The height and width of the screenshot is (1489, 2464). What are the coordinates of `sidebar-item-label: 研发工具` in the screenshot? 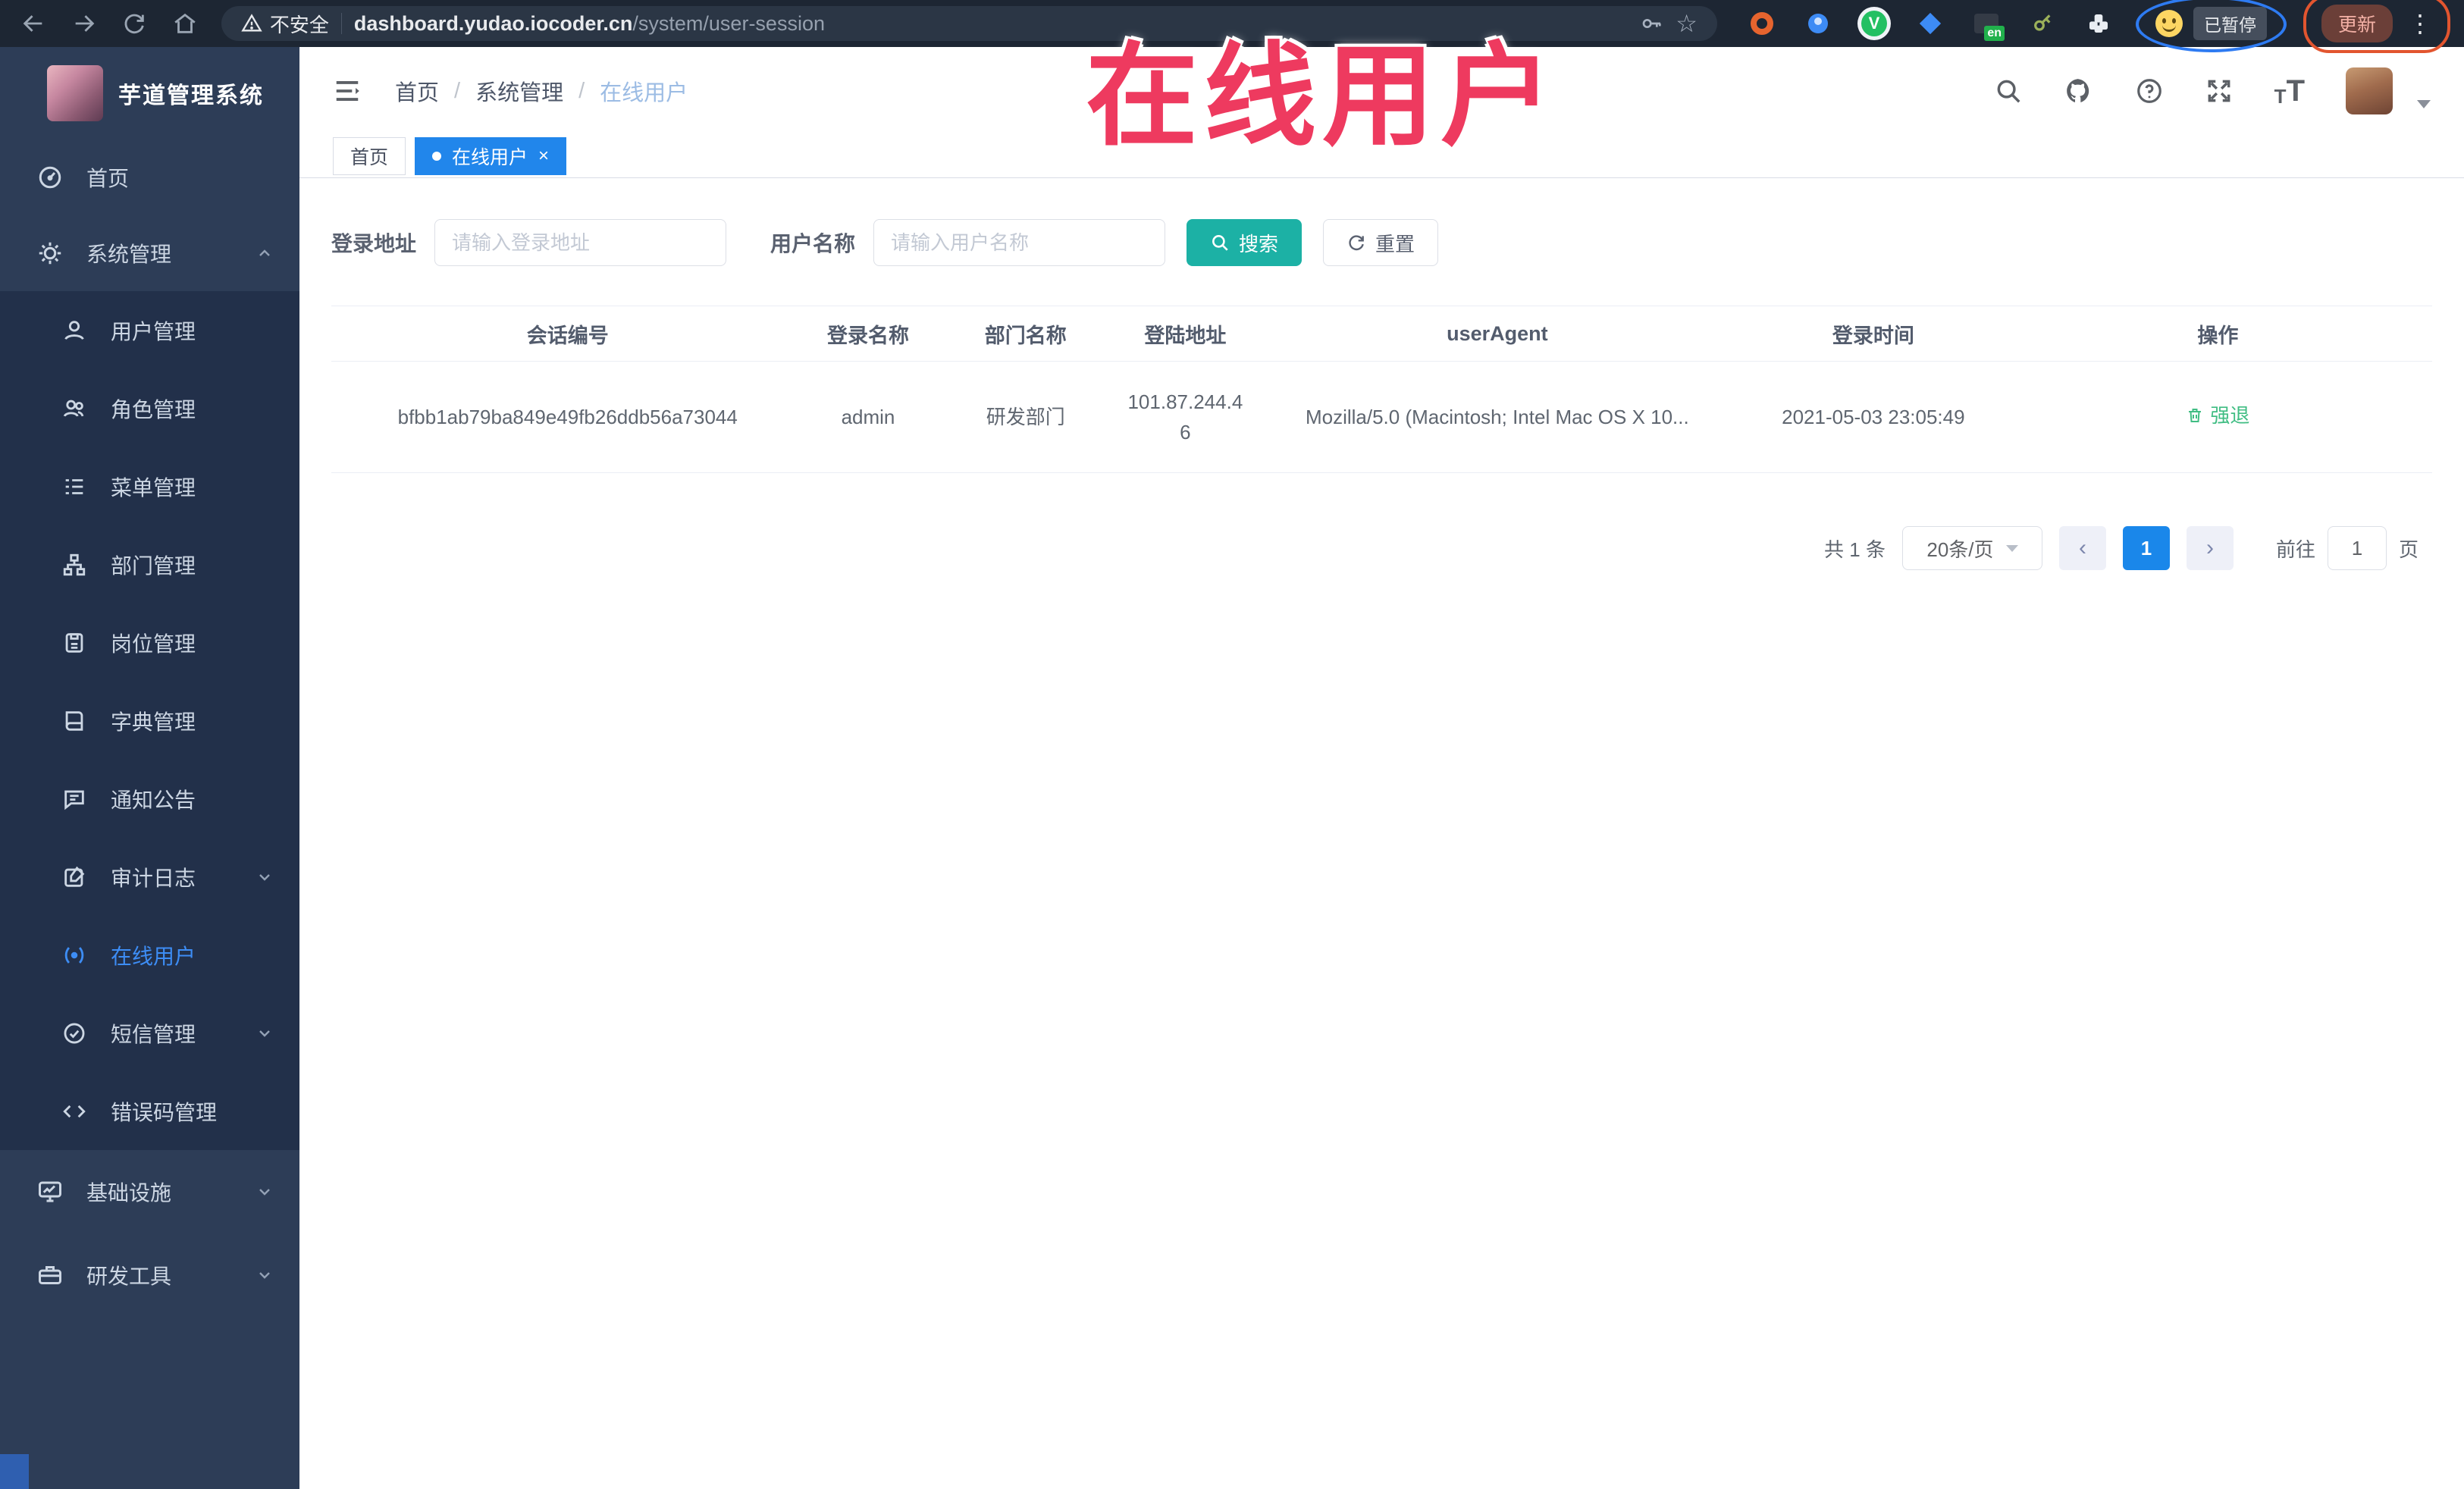 It's located at (129, 1276).